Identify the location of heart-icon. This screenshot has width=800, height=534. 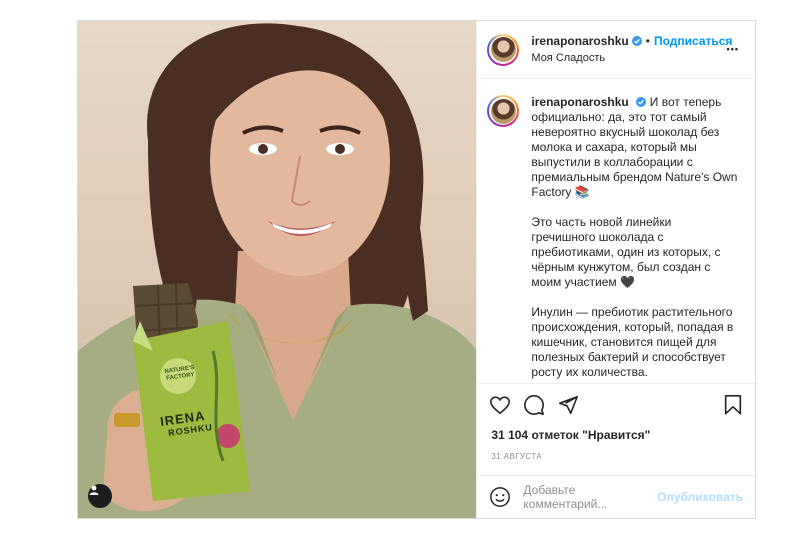
(500, 405).